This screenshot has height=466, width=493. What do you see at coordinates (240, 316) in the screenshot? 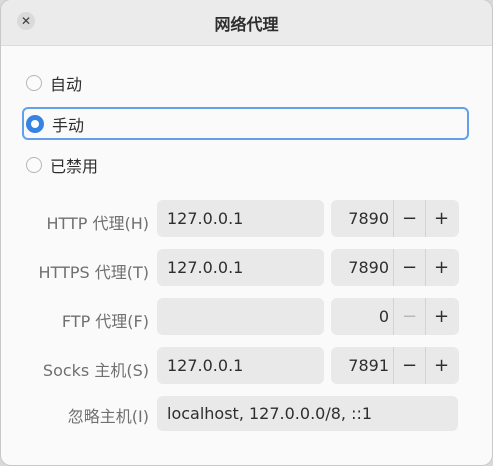
I see `ftp-proxy-host-input` at bounding box center [240, 316].